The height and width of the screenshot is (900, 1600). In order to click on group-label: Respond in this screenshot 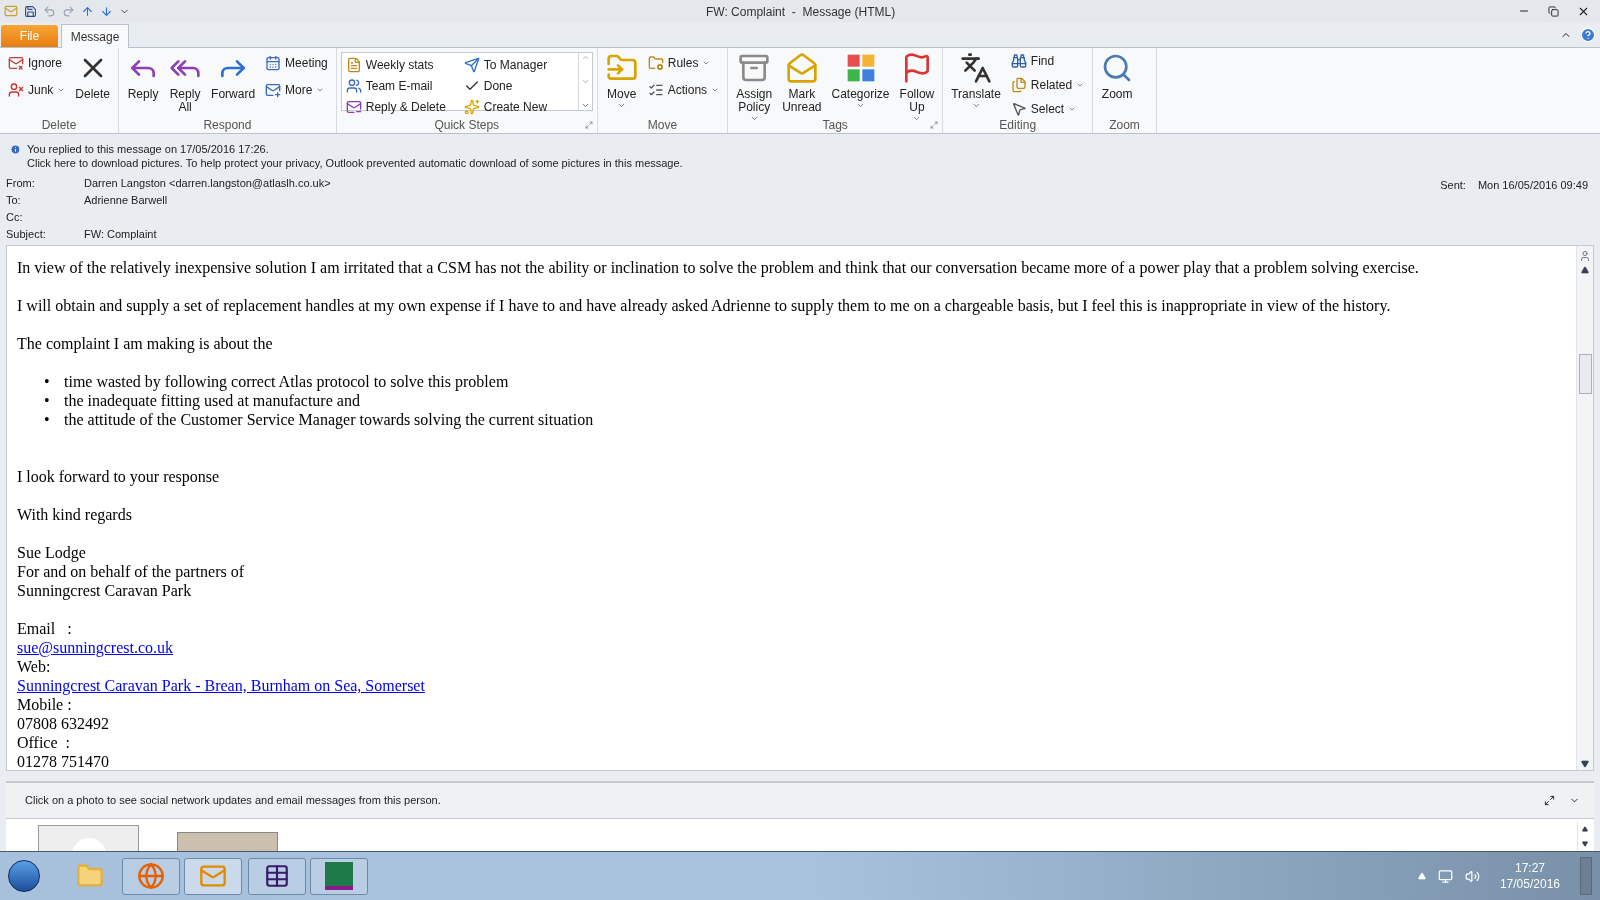, I will do `click(227, 125)`.